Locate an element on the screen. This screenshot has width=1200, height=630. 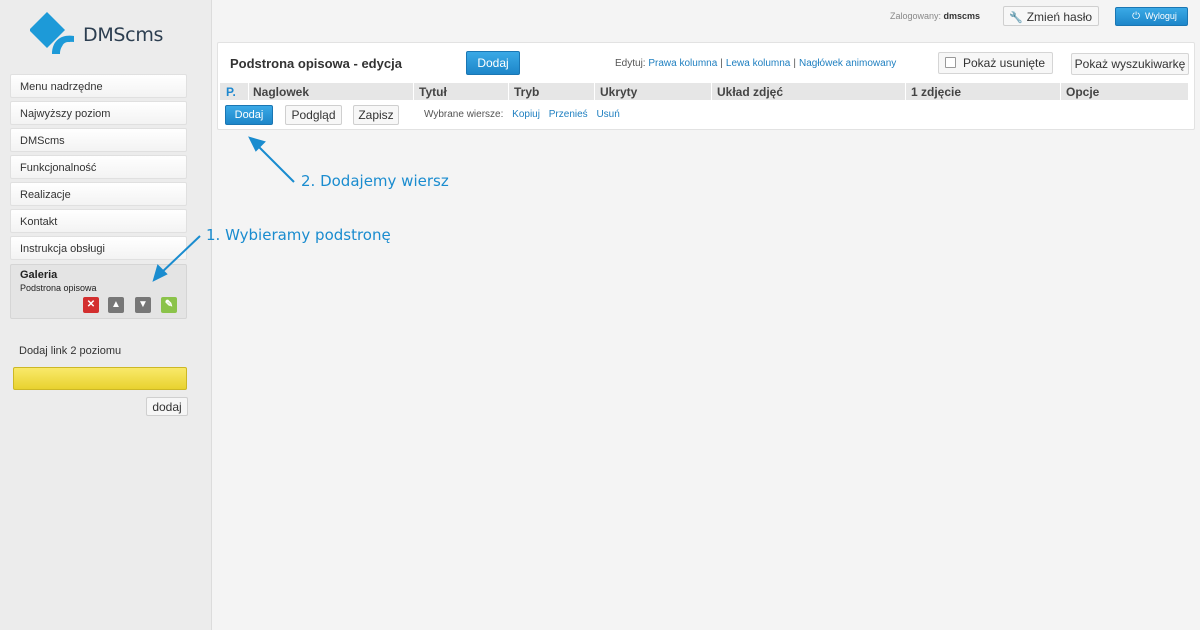
annotation-arrows is located at coordinates (223, 209).